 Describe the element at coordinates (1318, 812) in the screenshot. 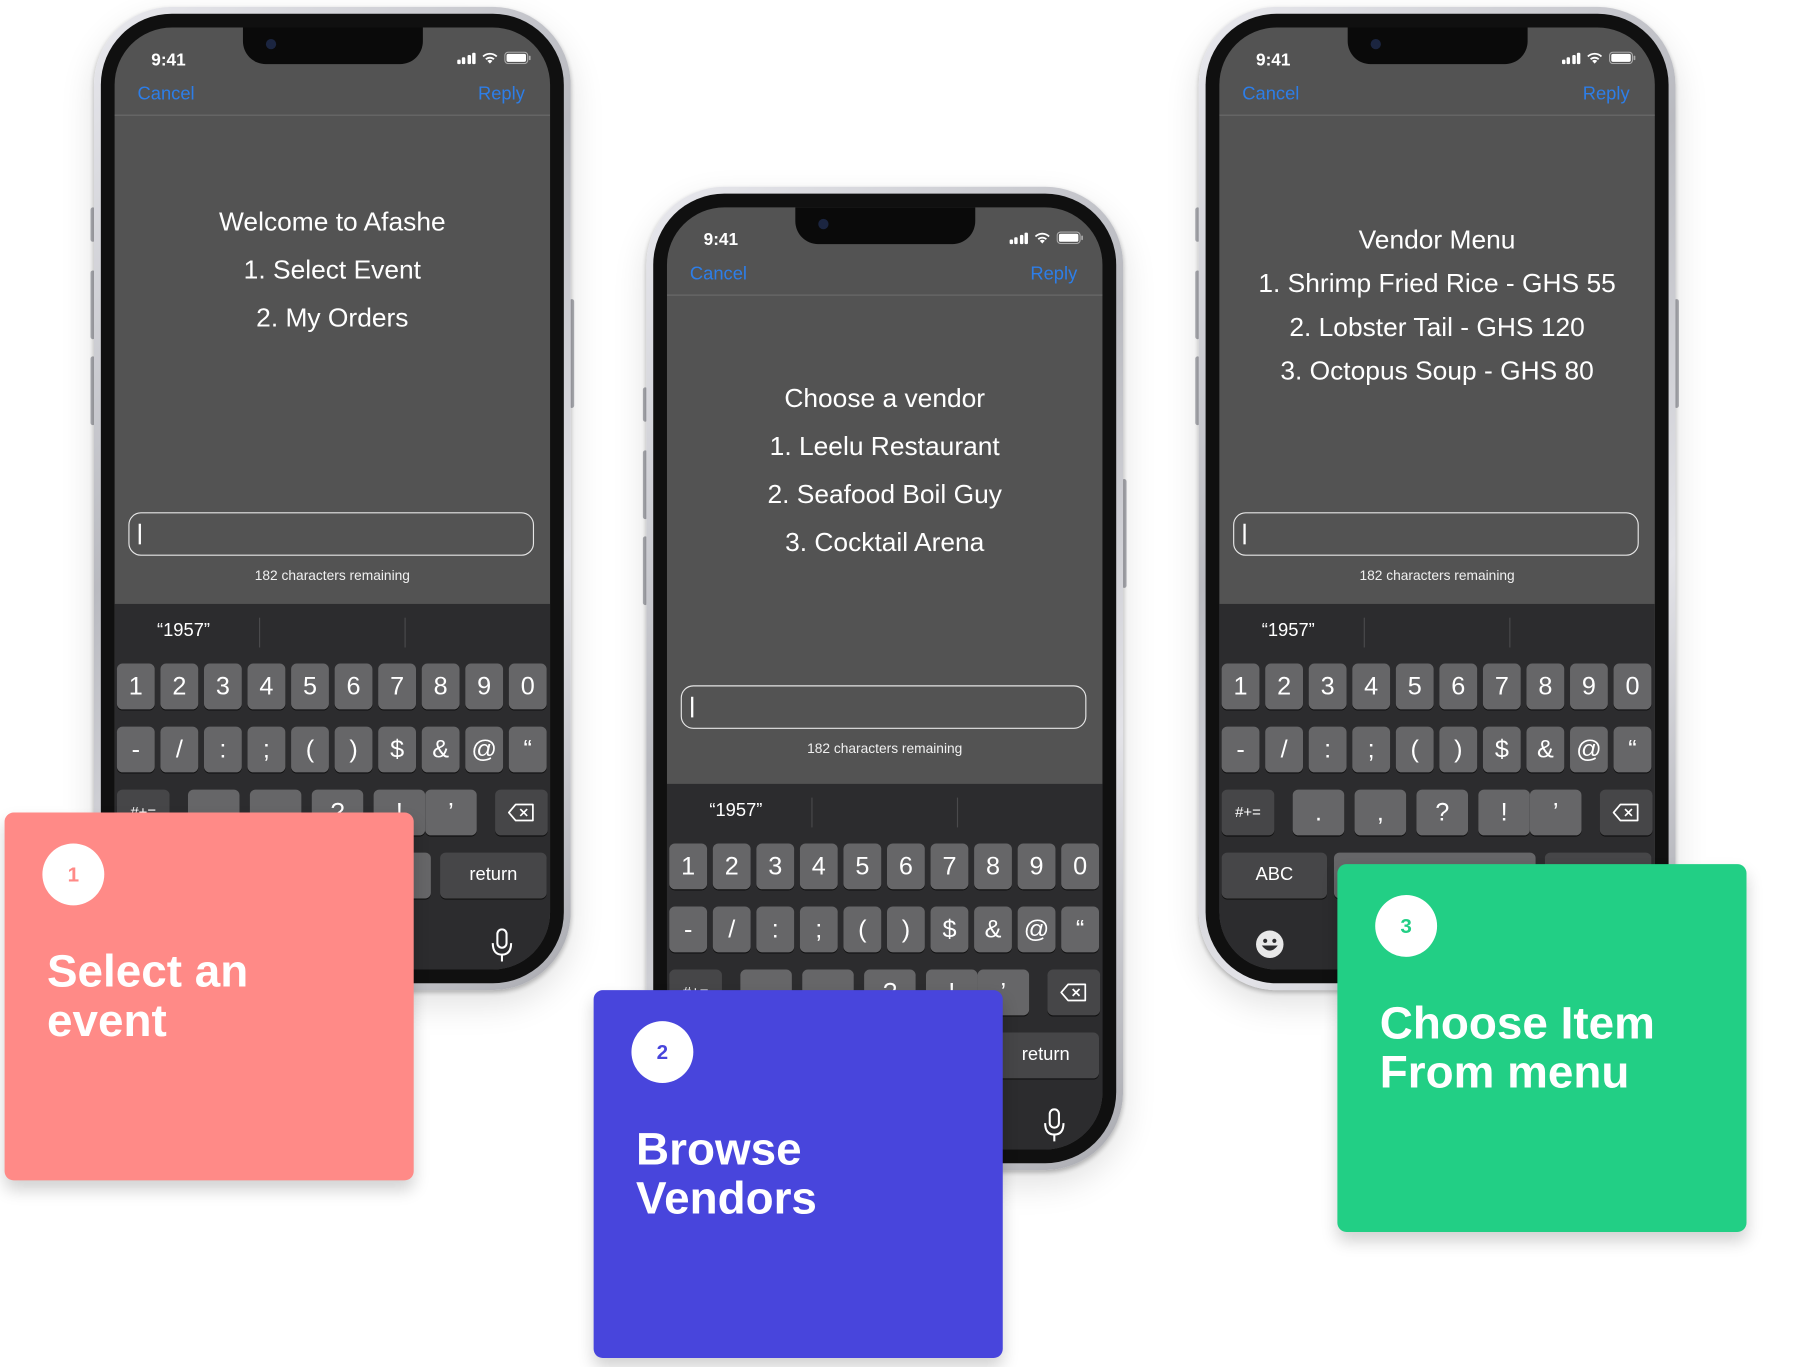

I see `key: .` at that location.